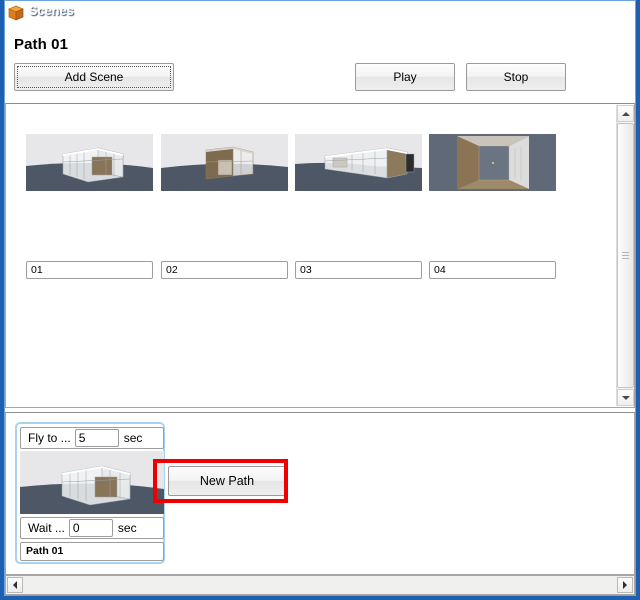 The height and width of the screenshot is (600, 640). What do you see at coordinates (492, 270) in the screenshot?
I see `scene-name-input: 04` at bounding box center [492, 270].